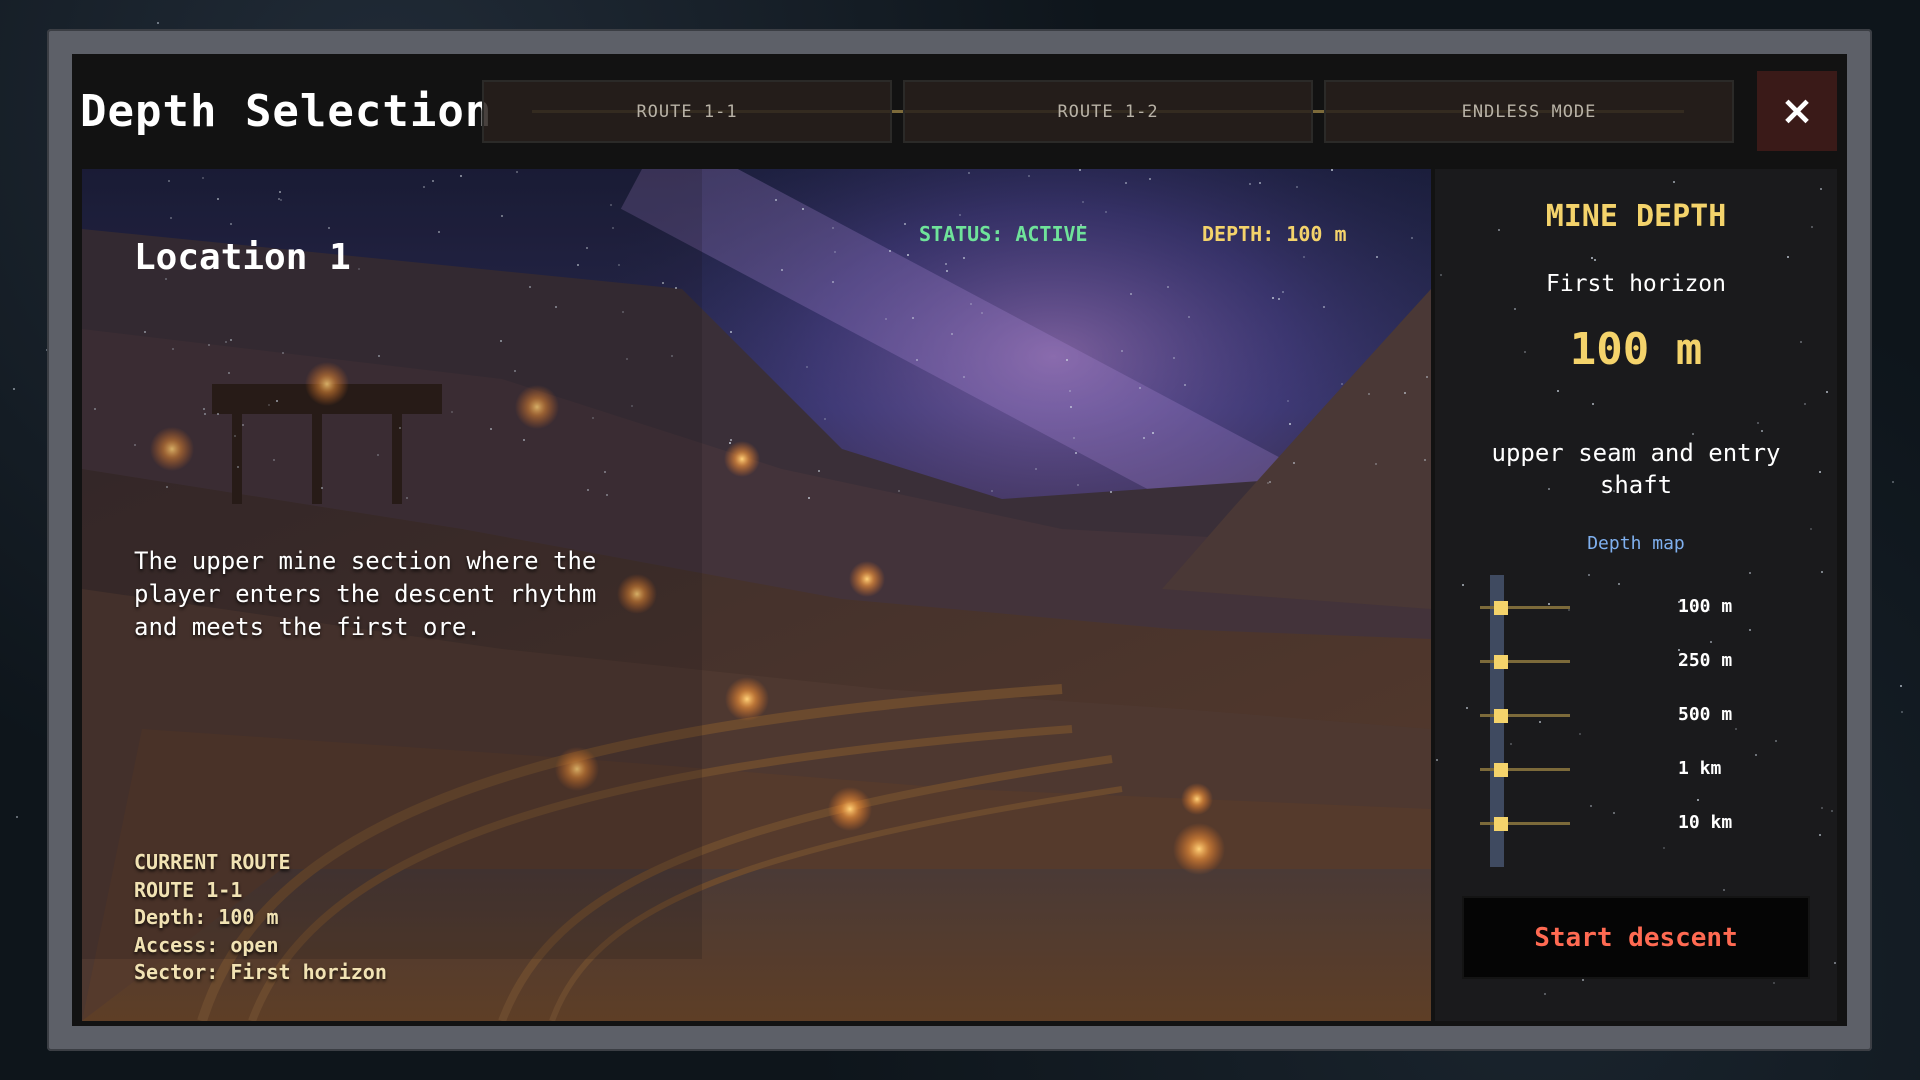  I want to click on tab-label: ENDLESS MODE, so click(1529, 111).